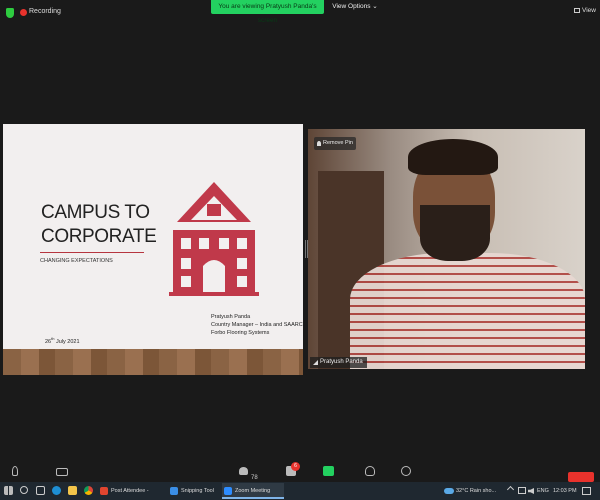 This screenshot has height=500, width=600. I want to click on taskbar-app-zoom-meeting: Zoom Meeting, so click(253, 491).